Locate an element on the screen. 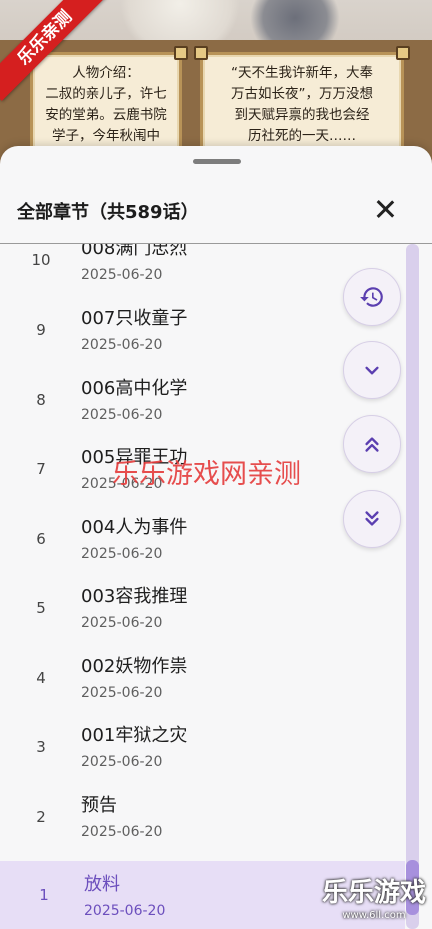 The width and height of the screenshot is (432, 929). sheet-title: 全部章节（共589话） is located at coordinates (108, 212).